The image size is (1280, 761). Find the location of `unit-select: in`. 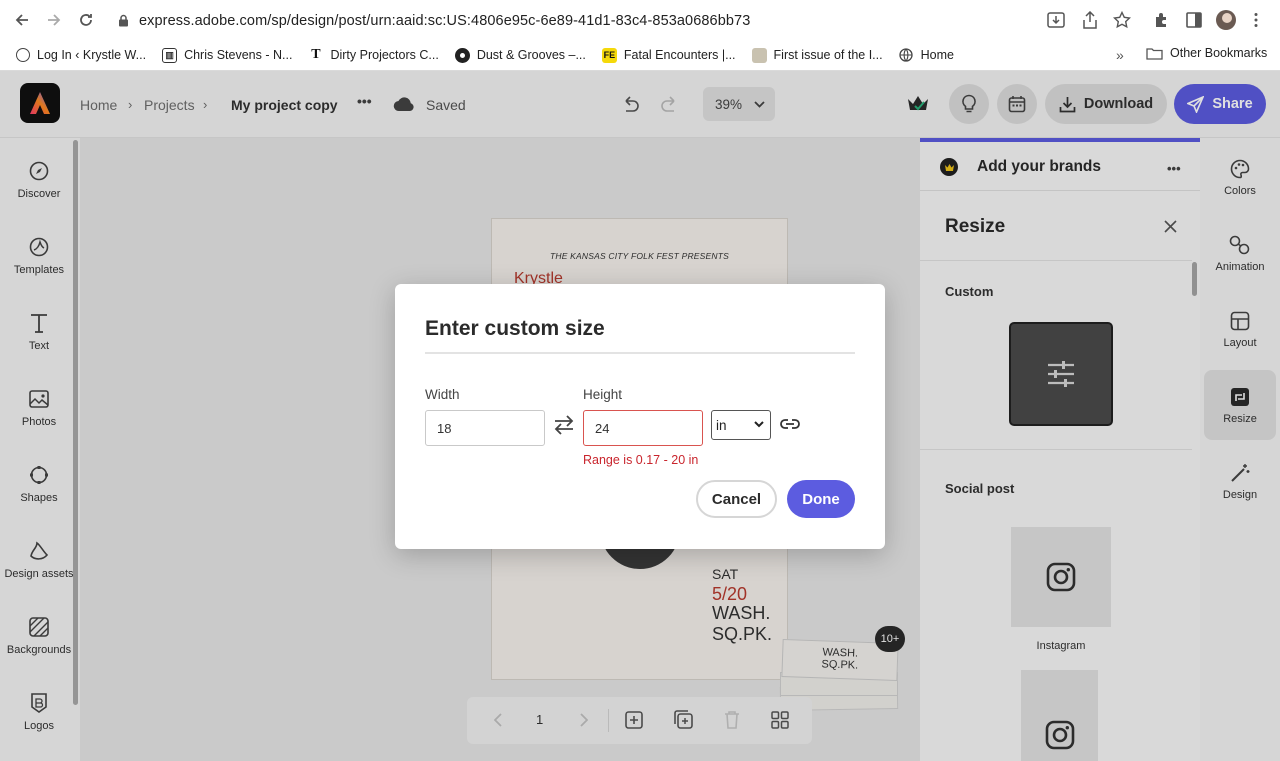

unit-select: in is located at coordinates (741, 425).